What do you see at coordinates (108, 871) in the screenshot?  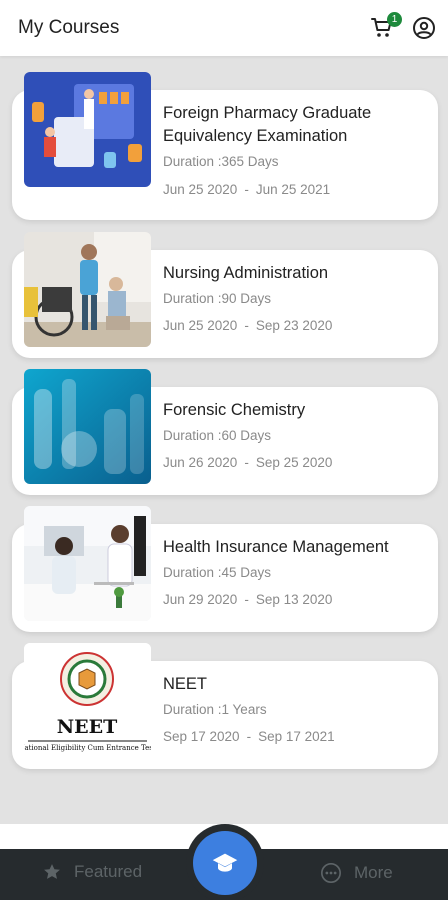 I see `nav-featured-label: Featured` at bounding box center [108, 871].